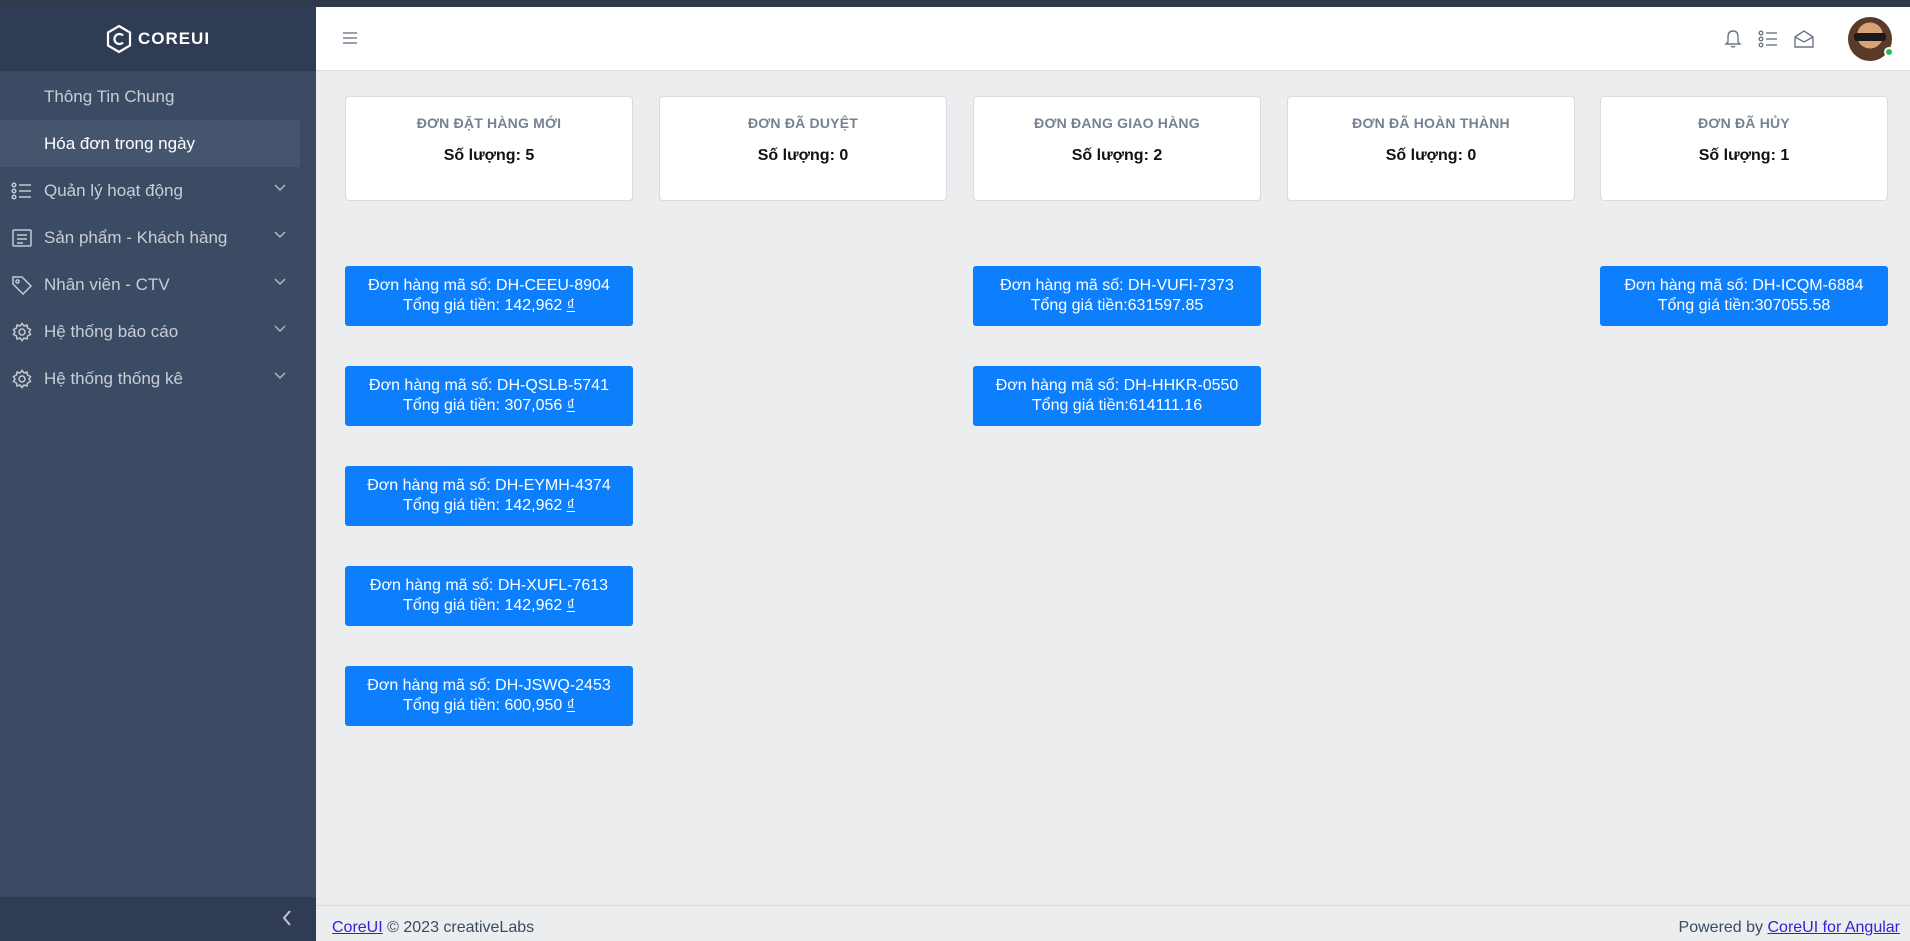  What do you see at coordinates (111, 331) in the screenshot?
I see `sidebar-item-label: Hệ thống báo cáo` at bounding box center [111, 331].